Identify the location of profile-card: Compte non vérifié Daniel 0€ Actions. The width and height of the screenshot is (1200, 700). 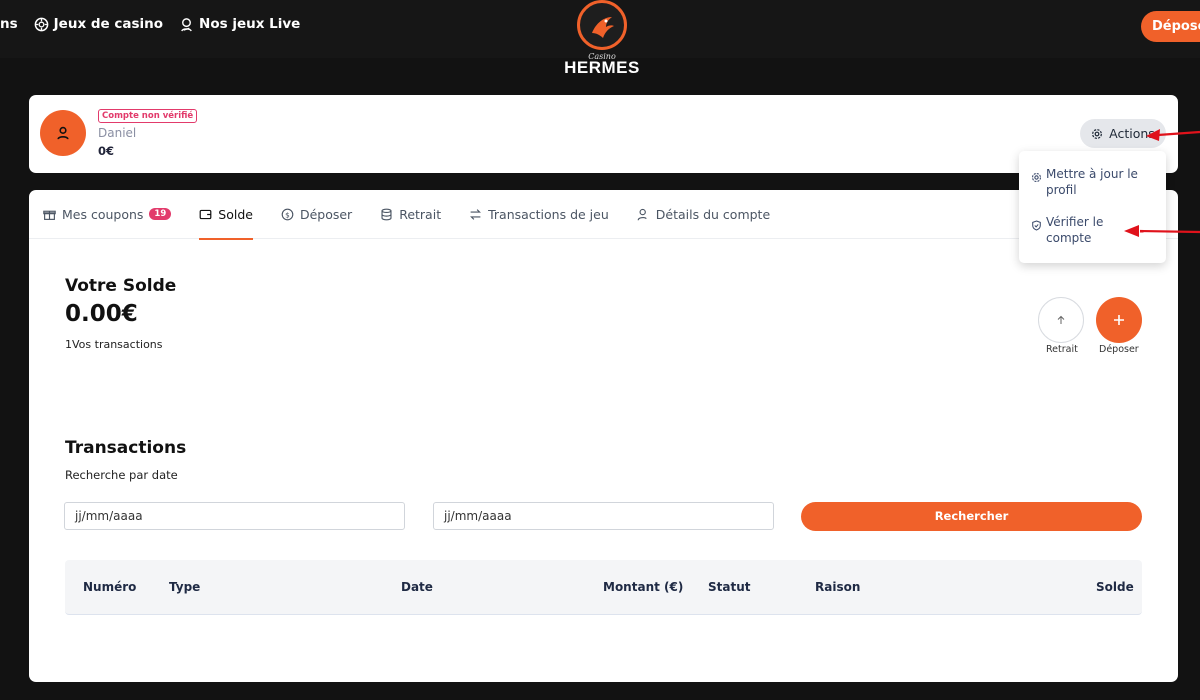
(603, 134).